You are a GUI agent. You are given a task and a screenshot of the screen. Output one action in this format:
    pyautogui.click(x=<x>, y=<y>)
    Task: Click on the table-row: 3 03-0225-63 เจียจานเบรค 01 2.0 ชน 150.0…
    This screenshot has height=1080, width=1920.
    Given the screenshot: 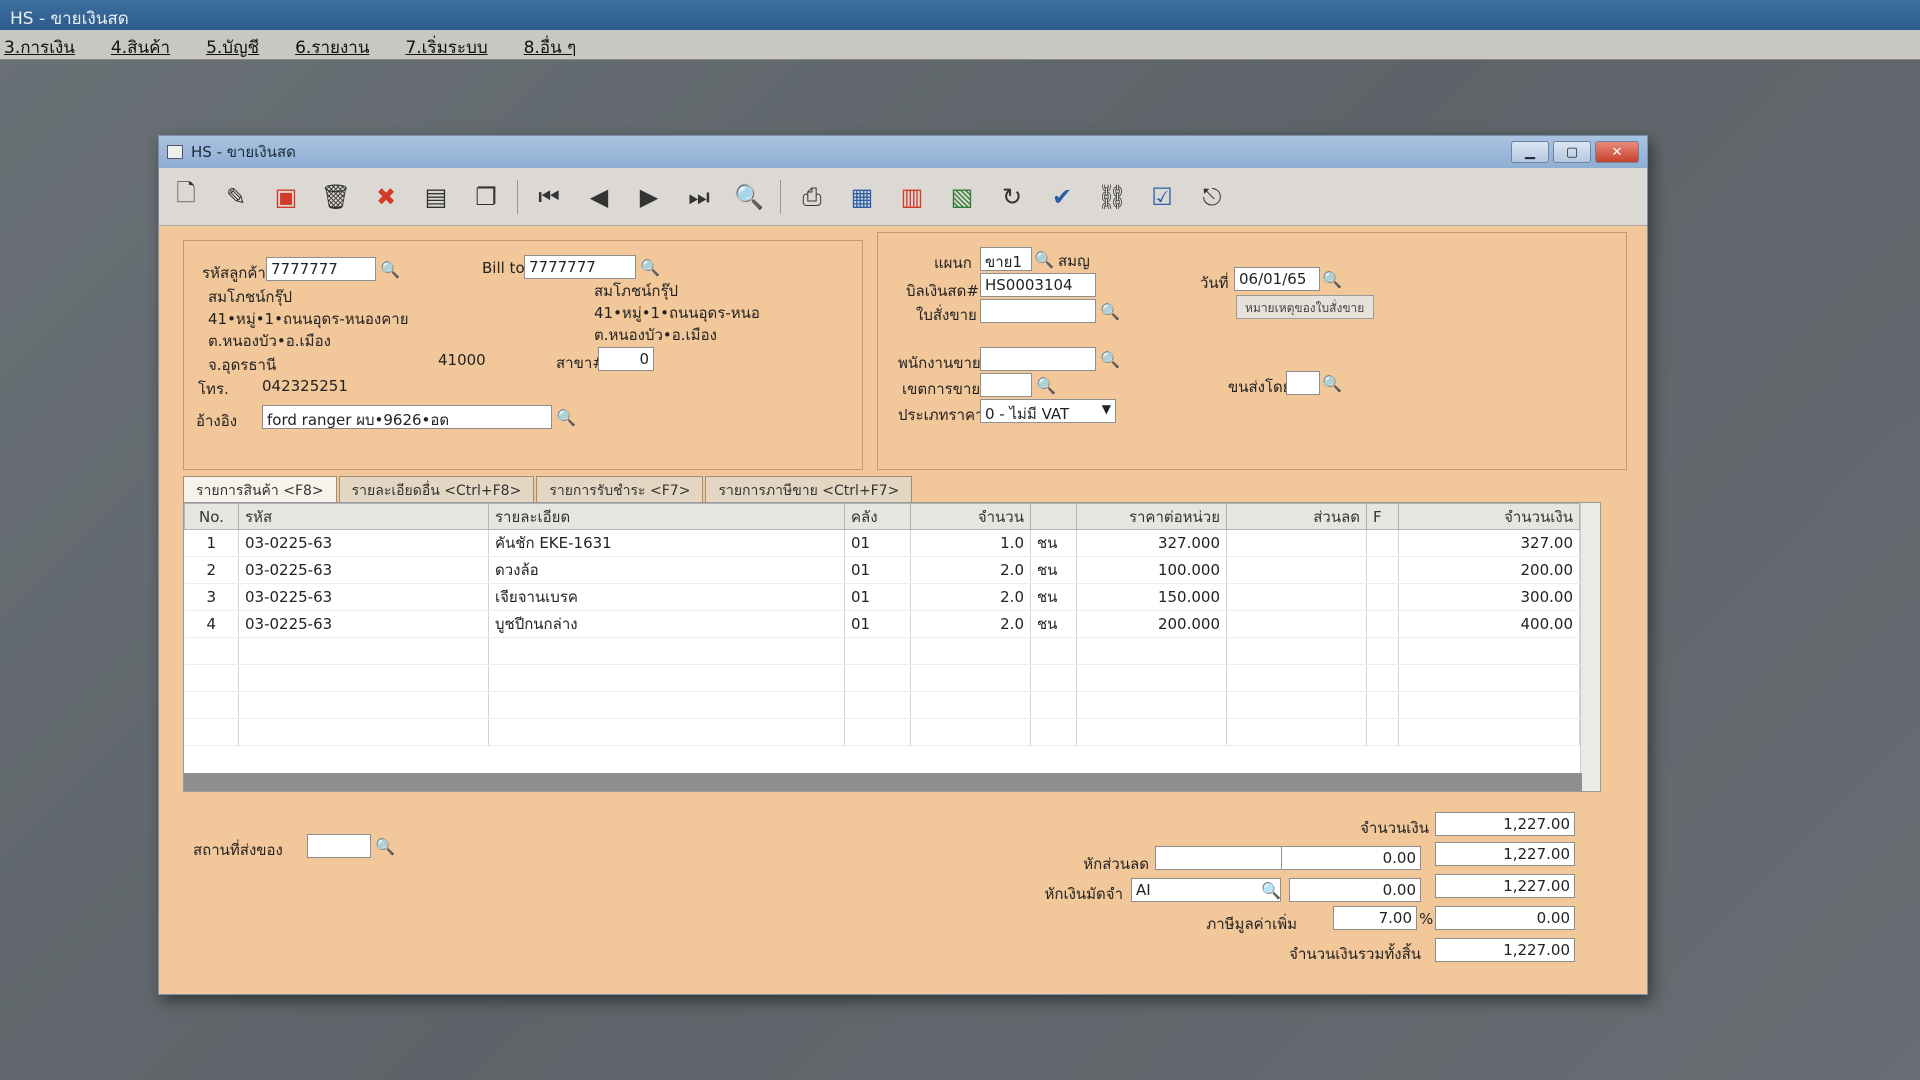 What is the action you would take?
    pyautogui.click(x=882, y=597)
    